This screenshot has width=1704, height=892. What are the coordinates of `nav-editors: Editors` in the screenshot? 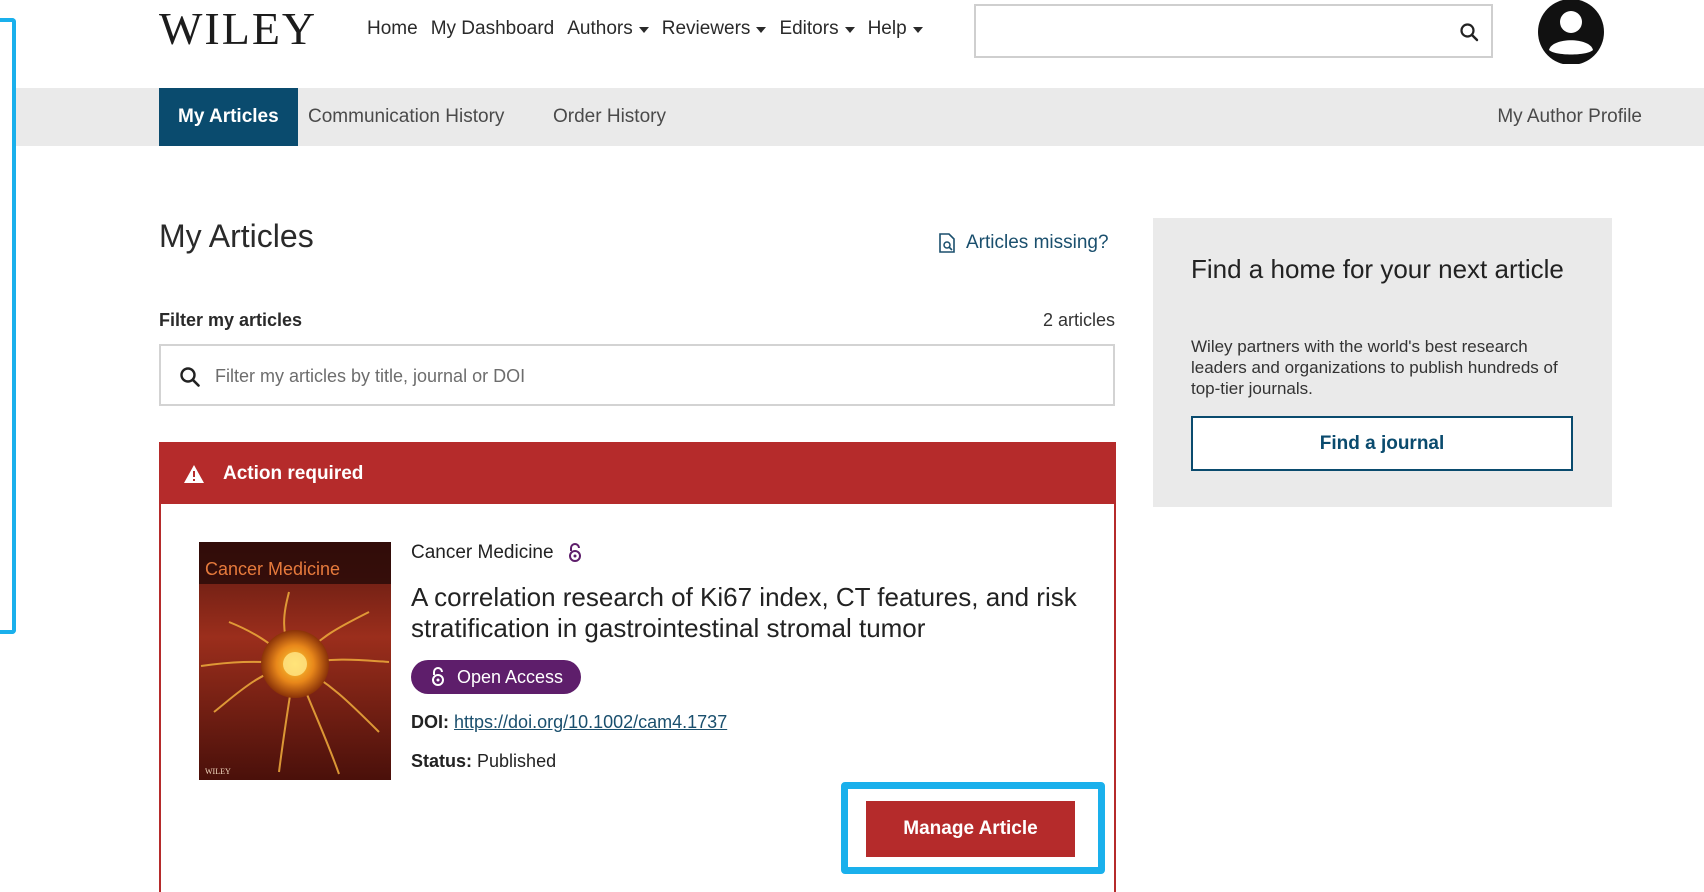 It's located at (817, 29).